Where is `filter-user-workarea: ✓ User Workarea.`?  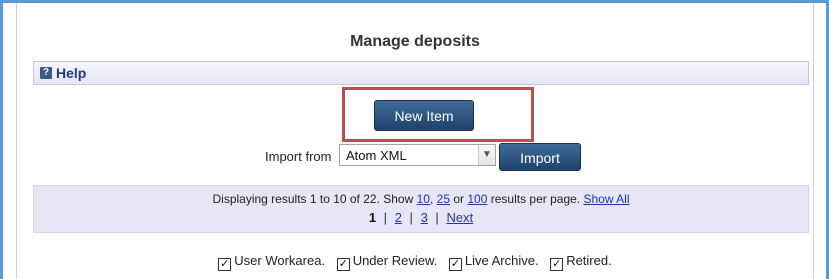
filter-user-workarea: ✓ User Workarea. is located at coordinates (271, 262).